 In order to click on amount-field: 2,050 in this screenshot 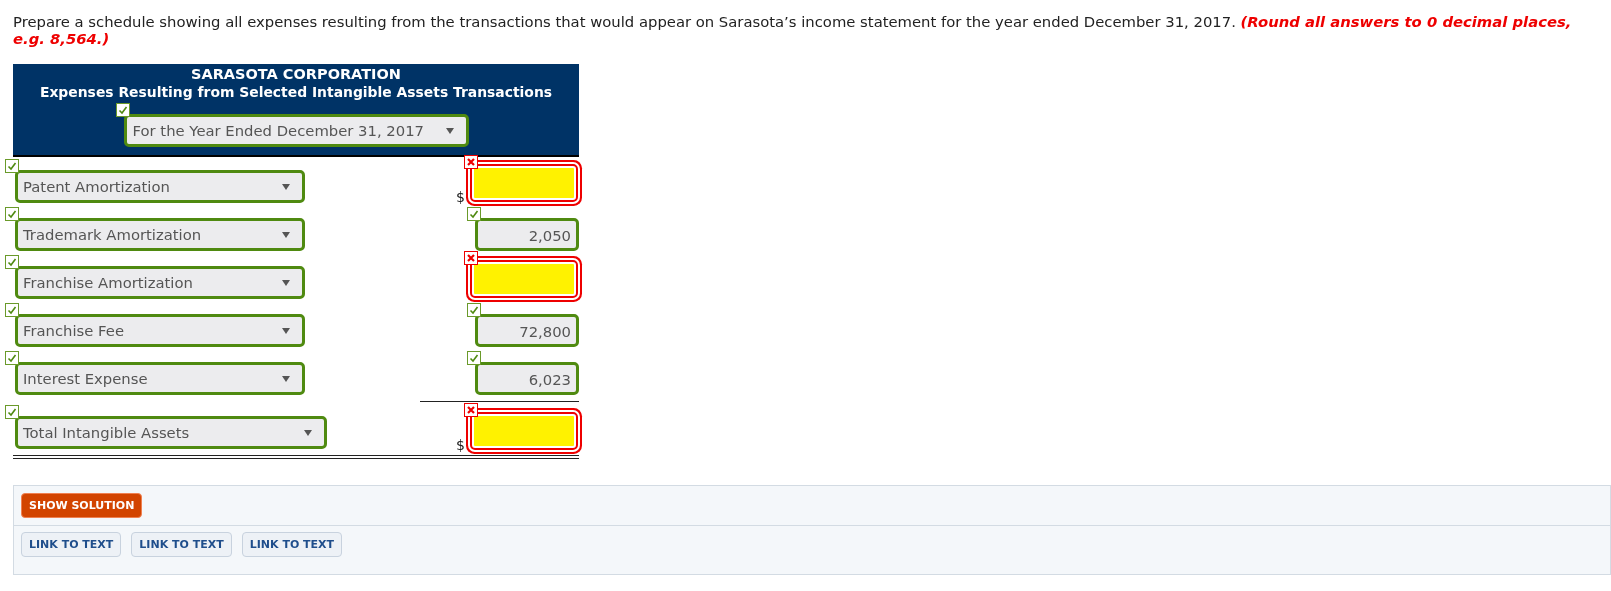, I will do `click(527, 234)`.